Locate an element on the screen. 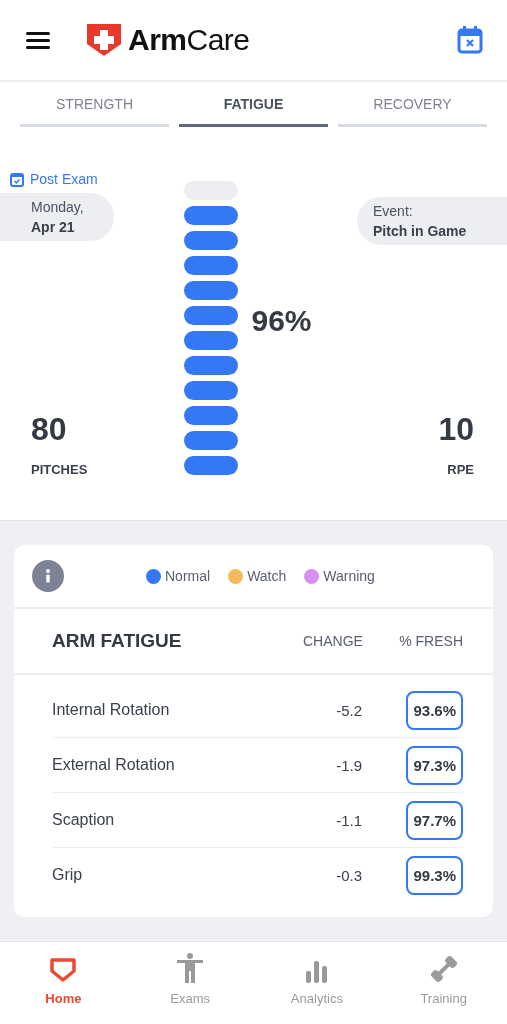  shield-cross-icon is located at coordinates (104, 40).